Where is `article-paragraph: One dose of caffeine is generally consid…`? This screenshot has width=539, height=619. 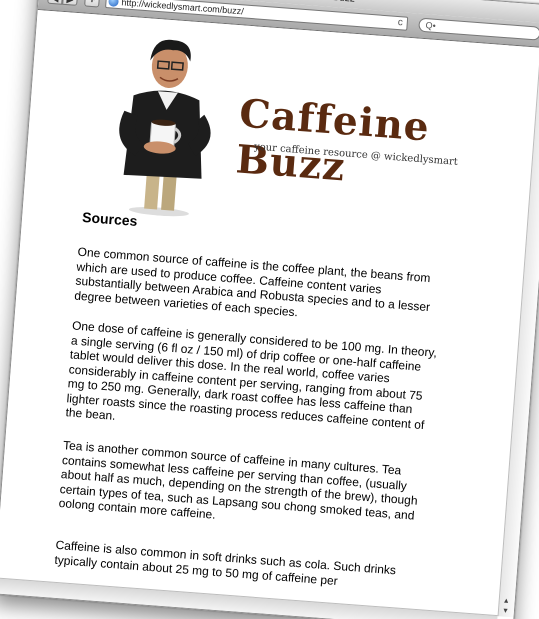 article-paragraph: One dose of caffeine is generally consid… is located at coordinates (251, 375).